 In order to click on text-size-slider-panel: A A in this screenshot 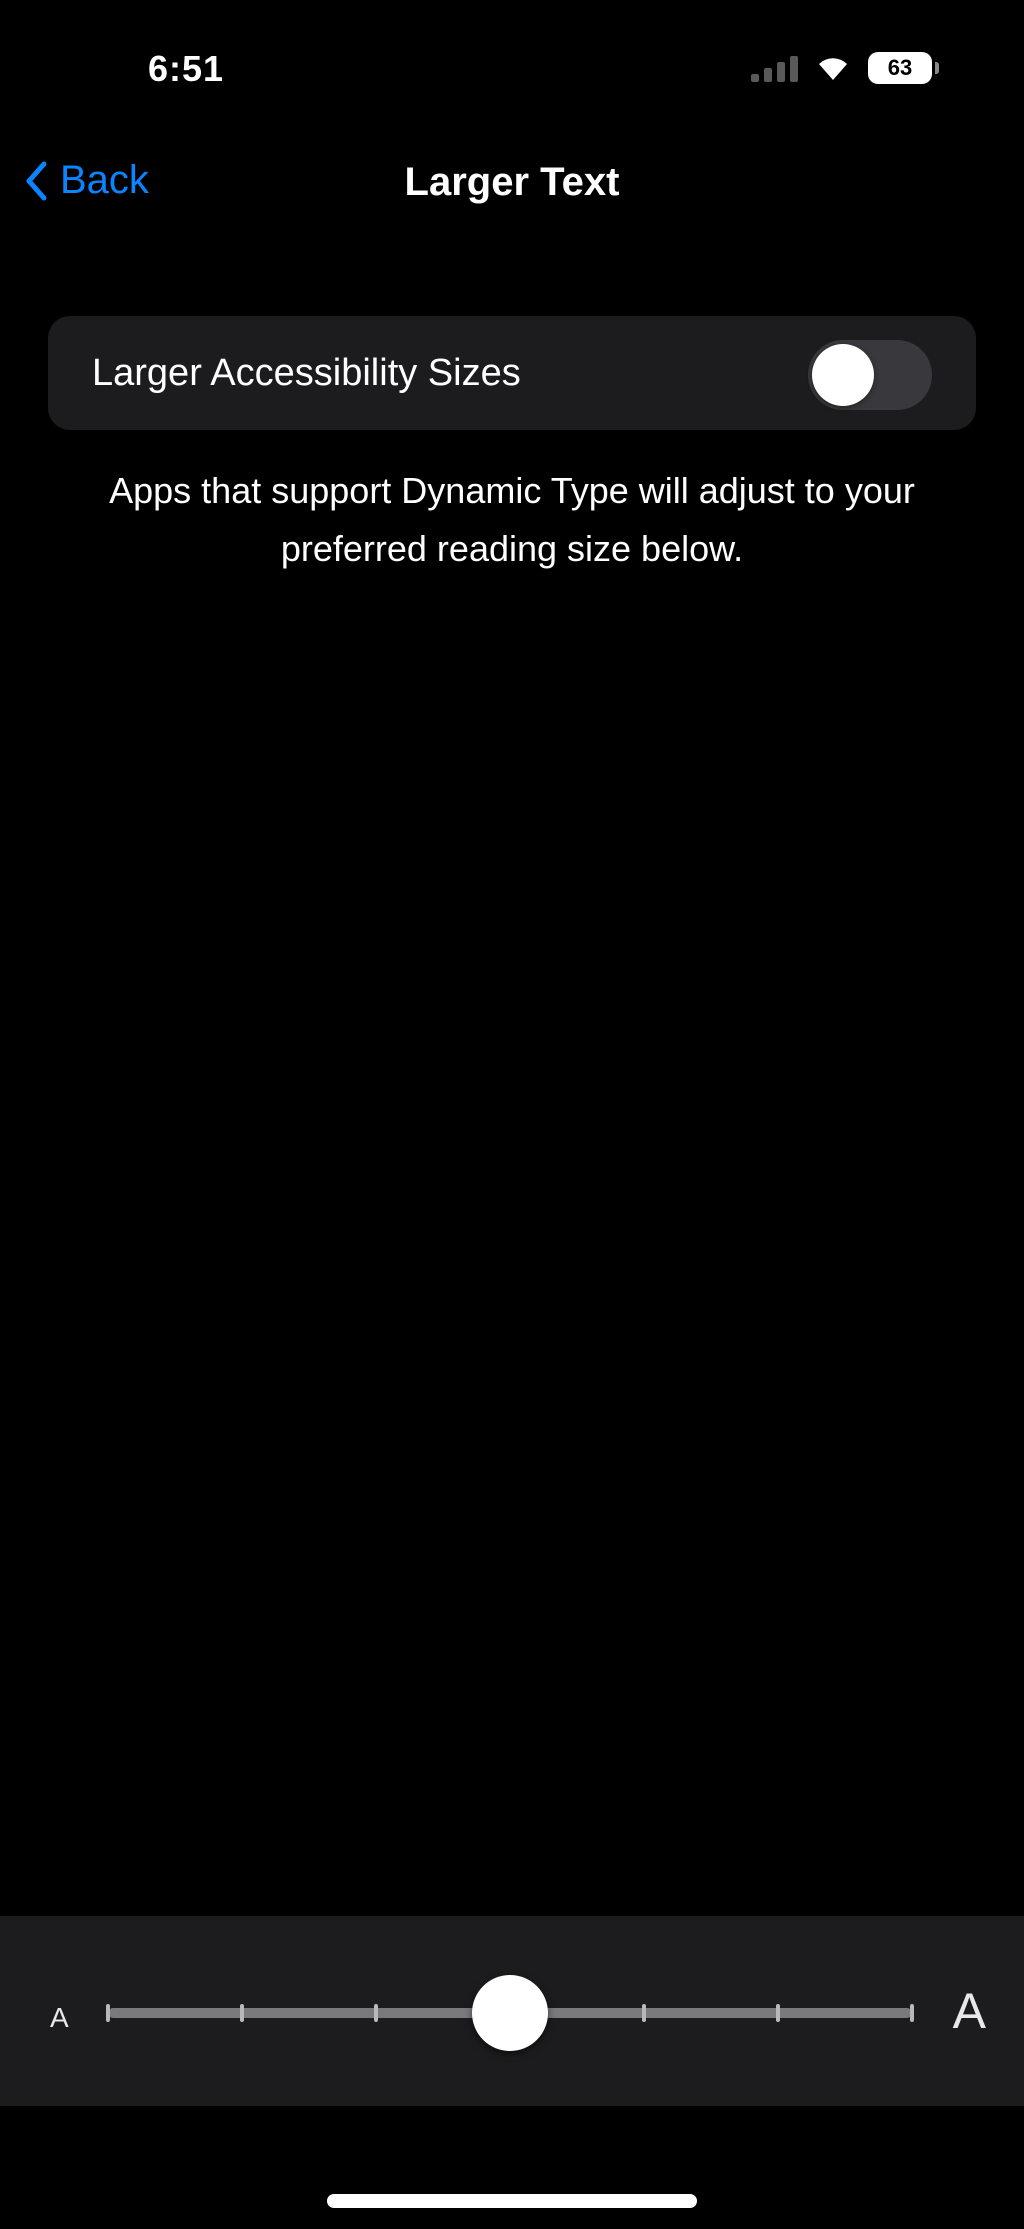, I will do `click(512, 2011)`.